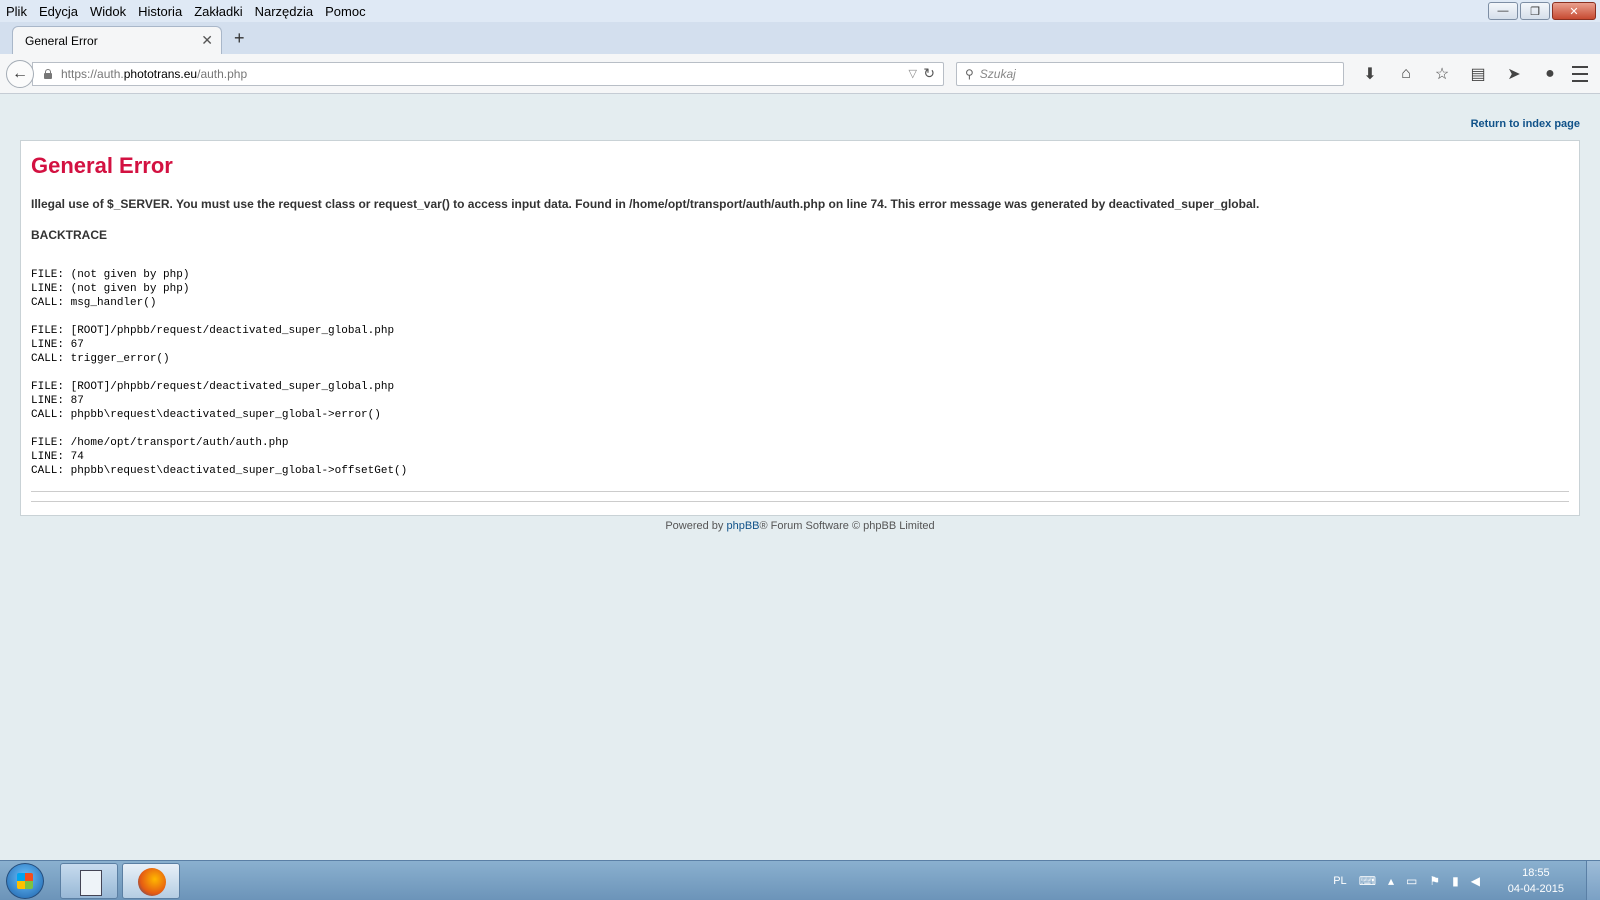  I want to click on backtrace-heading: BACKTRACE, so click(69, 235).